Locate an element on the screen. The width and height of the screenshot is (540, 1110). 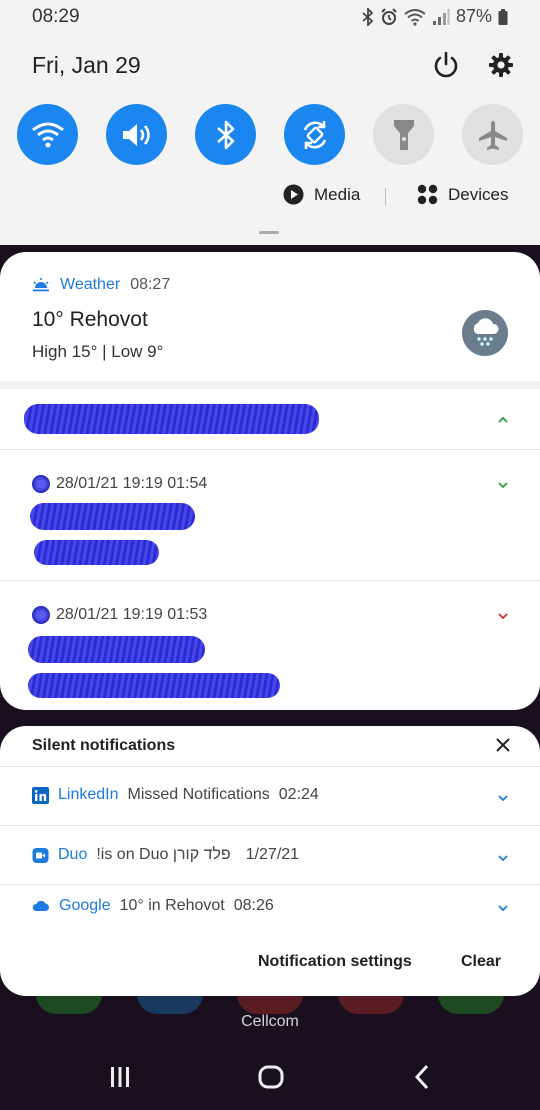
status-time: 08:29 is located at coordinates (56, 16).